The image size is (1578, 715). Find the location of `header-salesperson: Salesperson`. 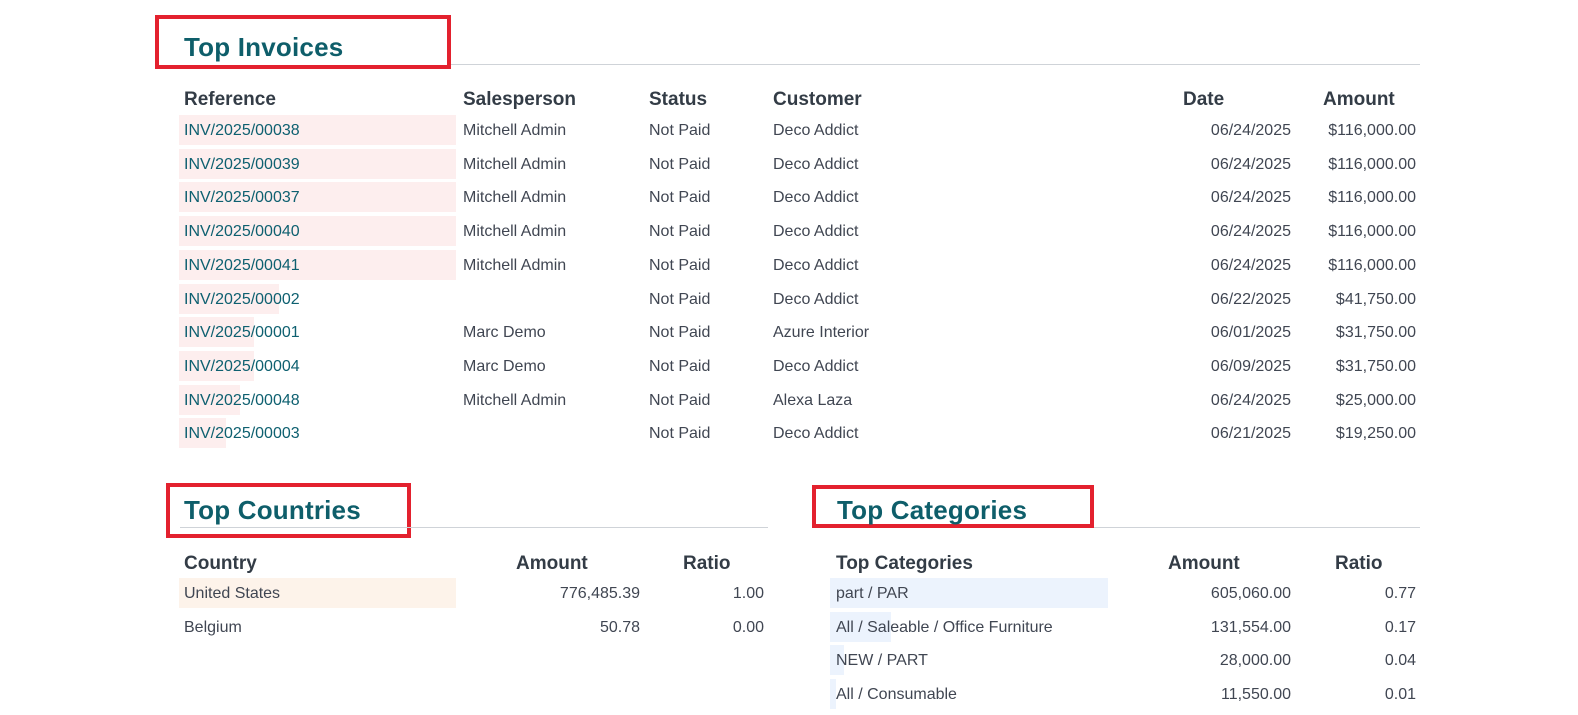

header-salesperson: Salesperson is located at coordinates (519, 100).